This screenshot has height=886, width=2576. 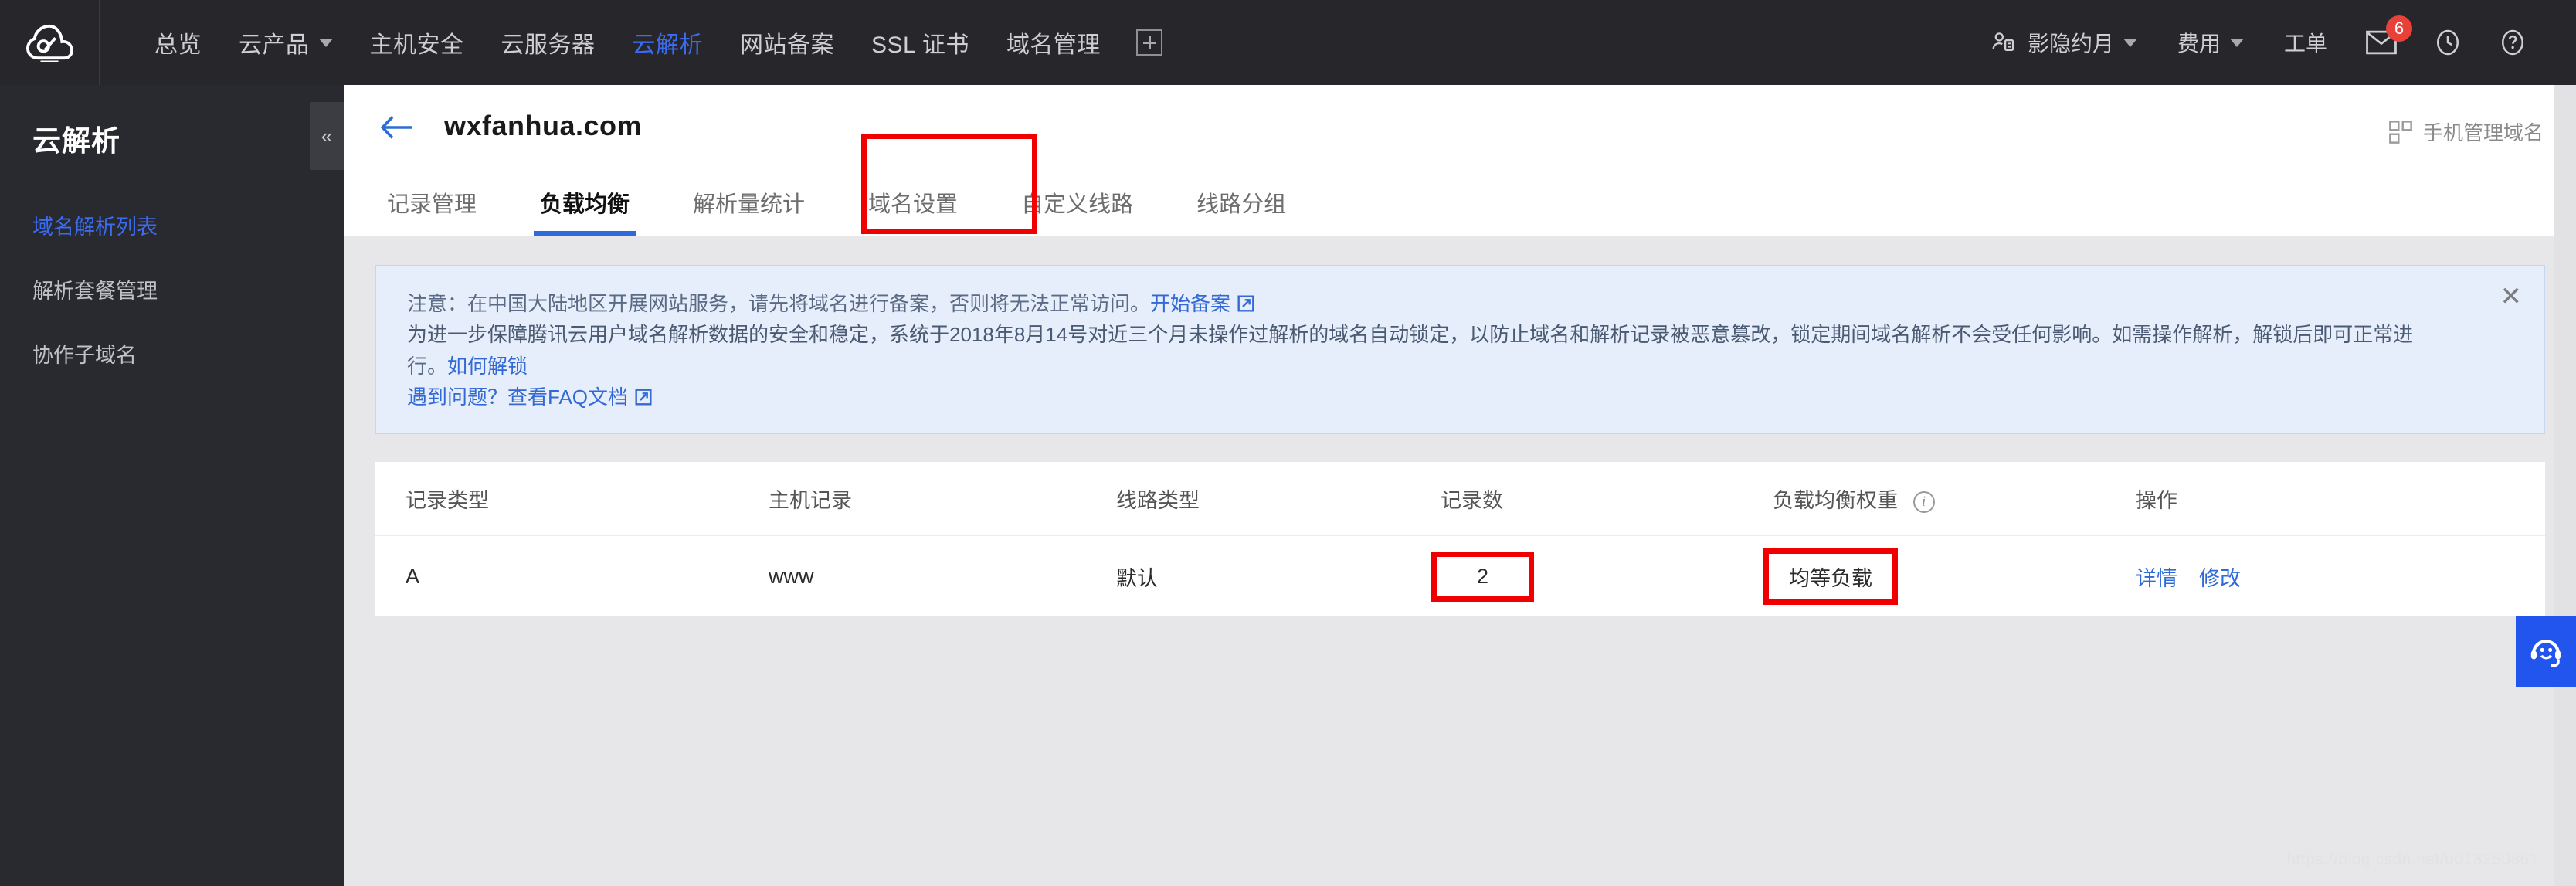 What do you see at coordinates (1241, 204) in the screenshot?
I see `tab-label: 线路分组` at bounding box center [1241, 204].